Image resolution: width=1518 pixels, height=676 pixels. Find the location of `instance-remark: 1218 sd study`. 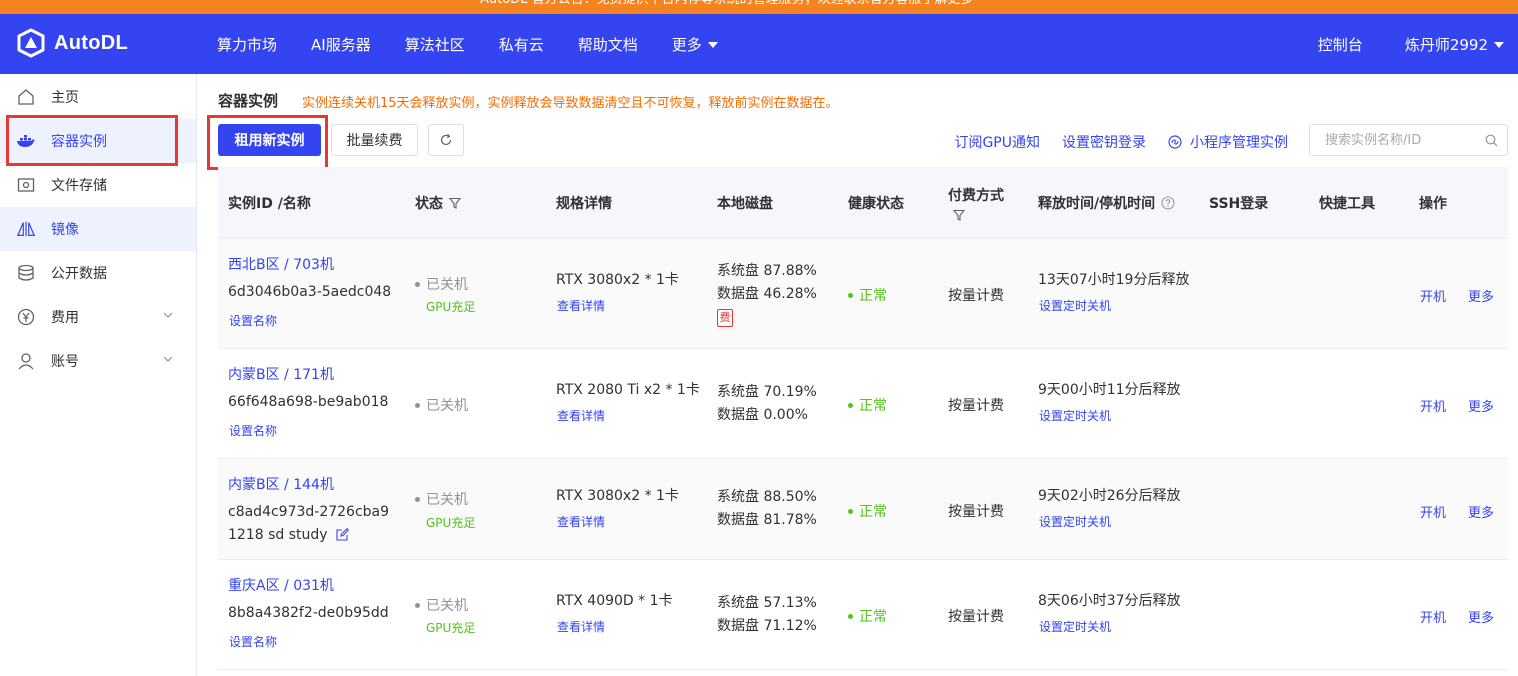

instance-remark: 1218 sd study is located at coordinates (288, 535).